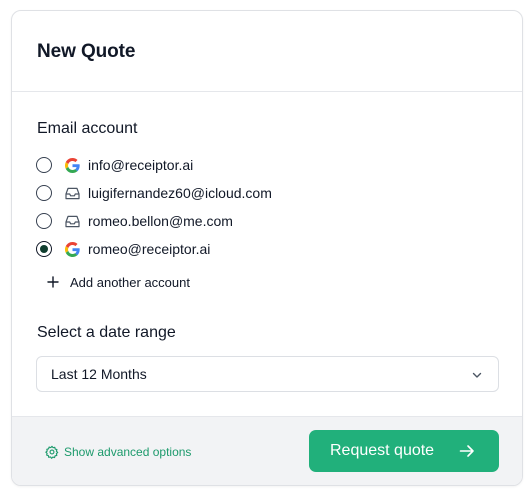 Image resolution: width=531 pixels, height=491 pixels. I want to click on date-range-value: Last 12 Months, so click(99, 374).